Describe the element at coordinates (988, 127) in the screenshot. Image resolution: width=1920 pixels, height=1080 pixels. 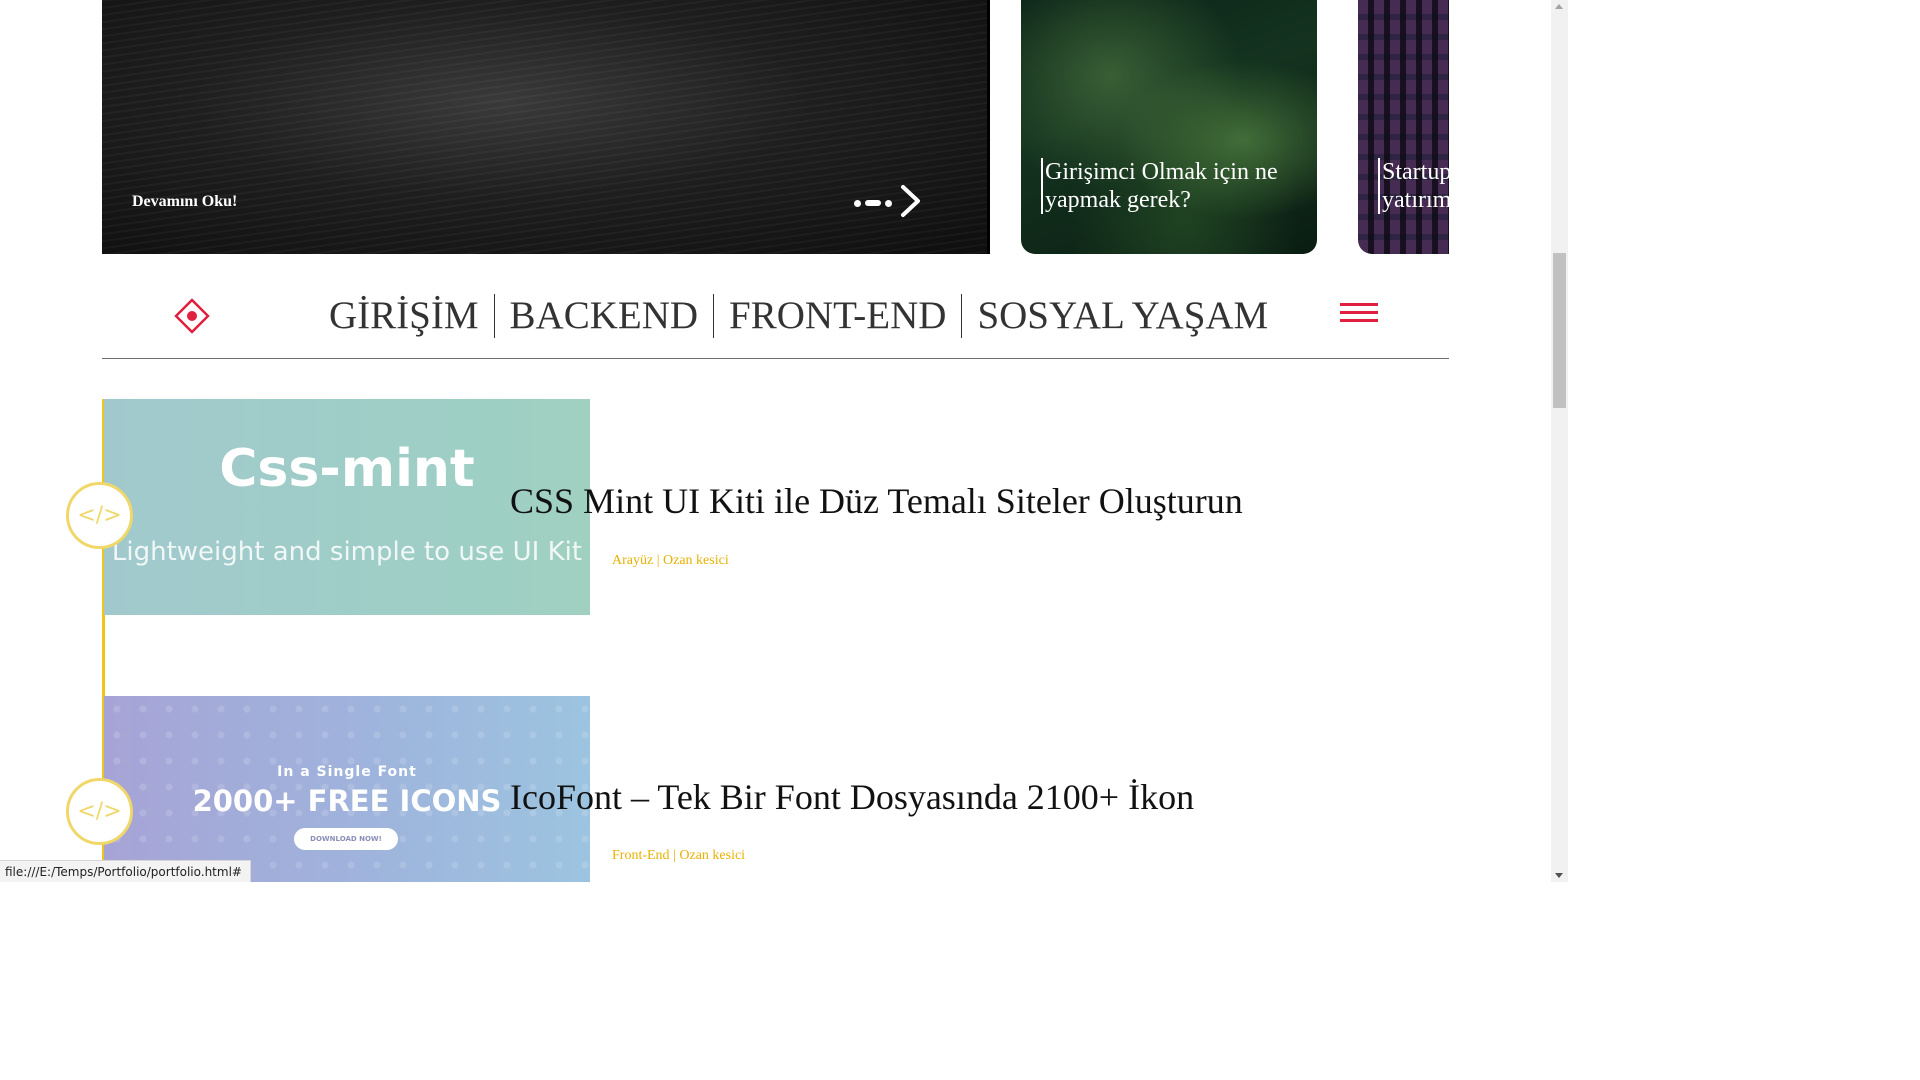
I see `hero-edge` at that location.